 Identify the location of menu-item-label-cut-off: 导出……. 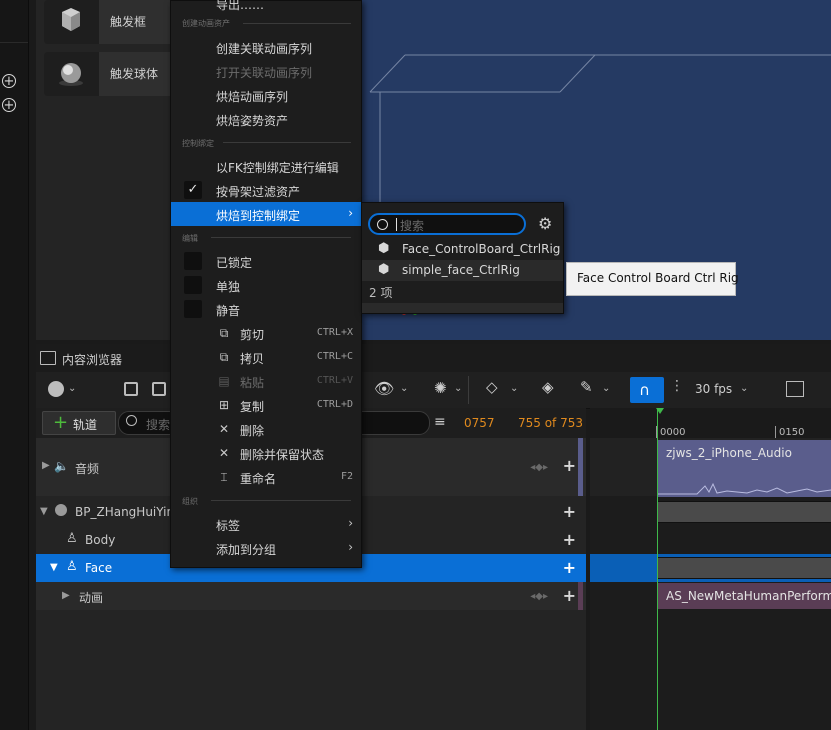
(240, 6).